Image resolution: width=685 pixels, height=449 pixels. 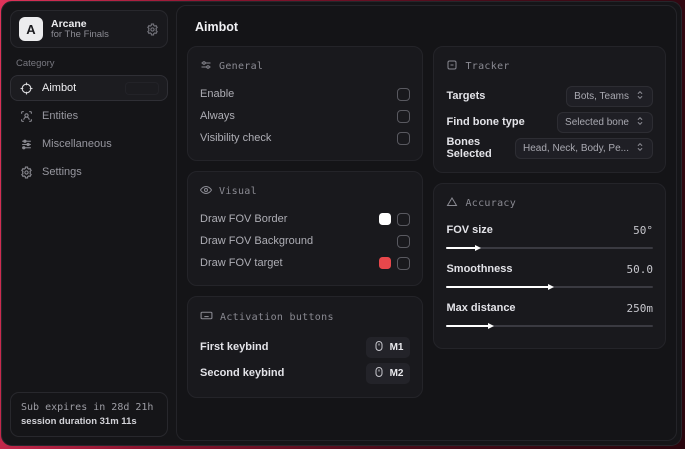 What do you see at coordinates (601, 96) in the screenshot?
I see `select-value: Bots, Teams` at bounding box center [601, 96].